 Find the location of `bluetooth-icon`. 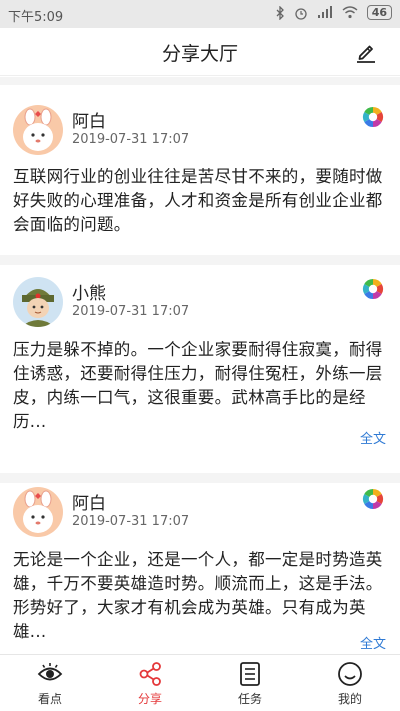

bluetooth-icon is located at coordinates (280, 12).